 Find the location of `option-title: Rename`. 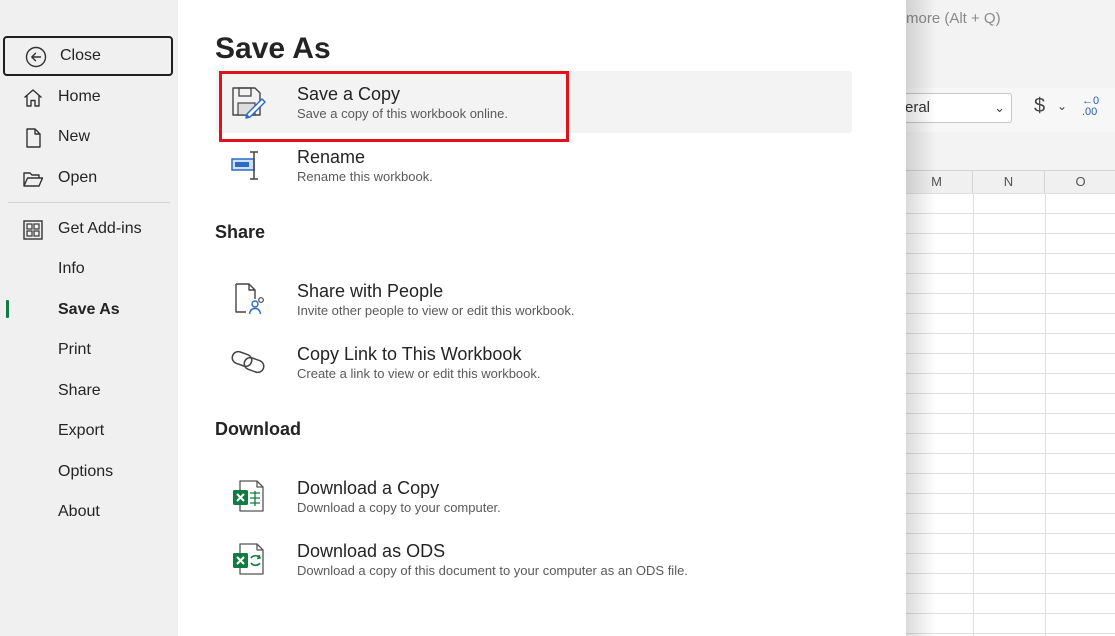

option-title: Rename is located at coordinates (331, 157).